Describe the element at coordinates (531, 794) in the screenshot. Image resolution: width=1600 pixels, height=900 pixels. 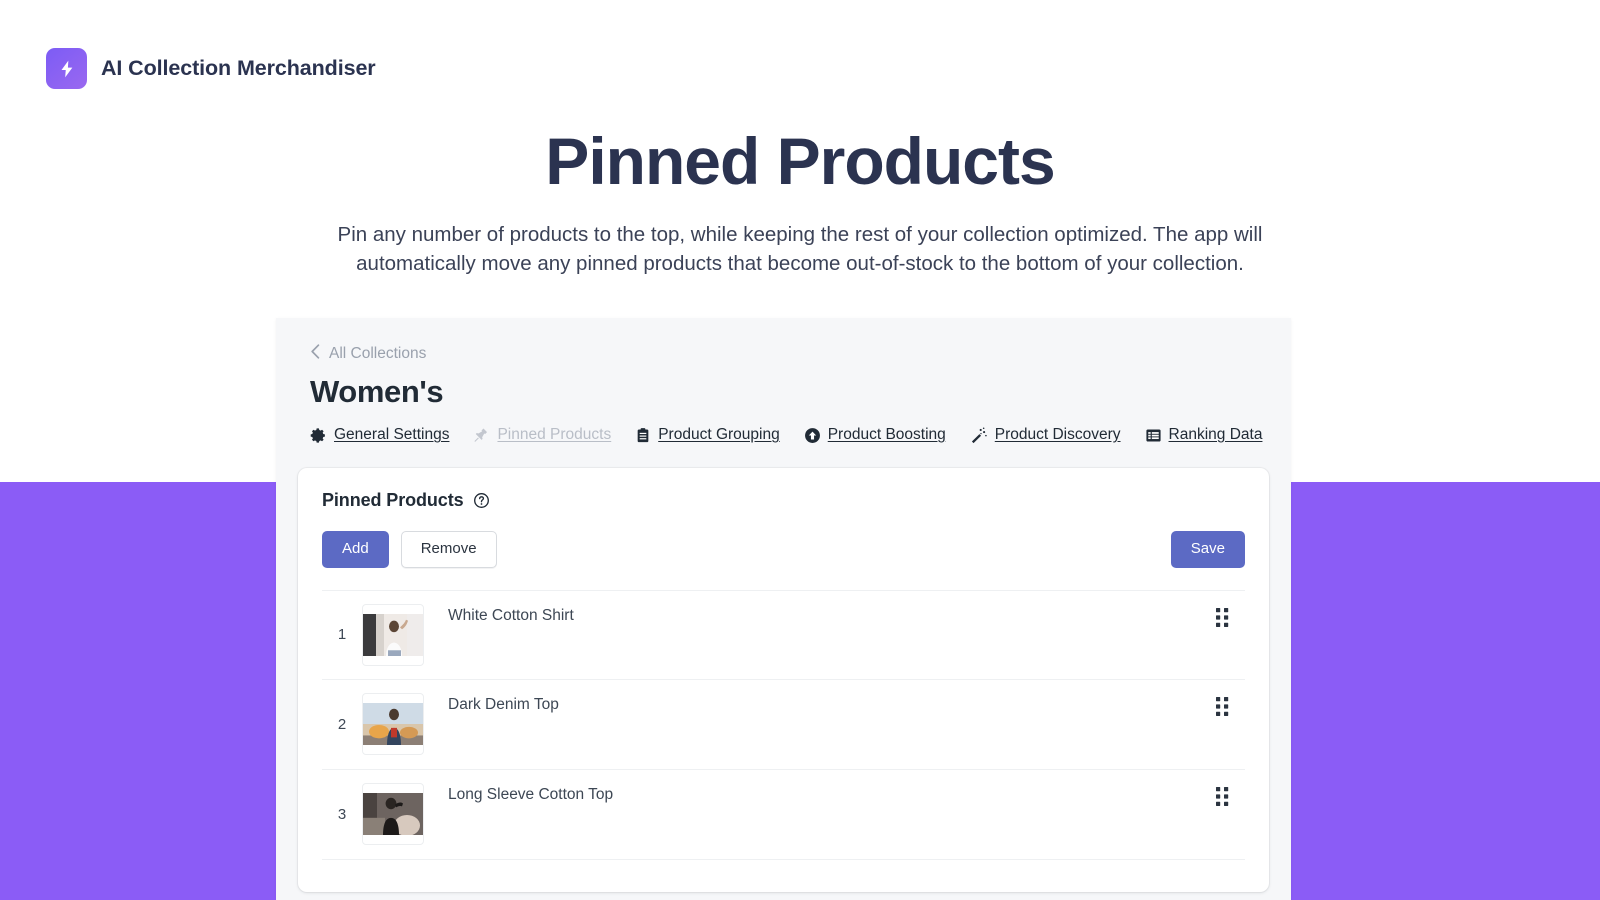
I see `product-title: Long Sleeve Cotton Top` at that location.